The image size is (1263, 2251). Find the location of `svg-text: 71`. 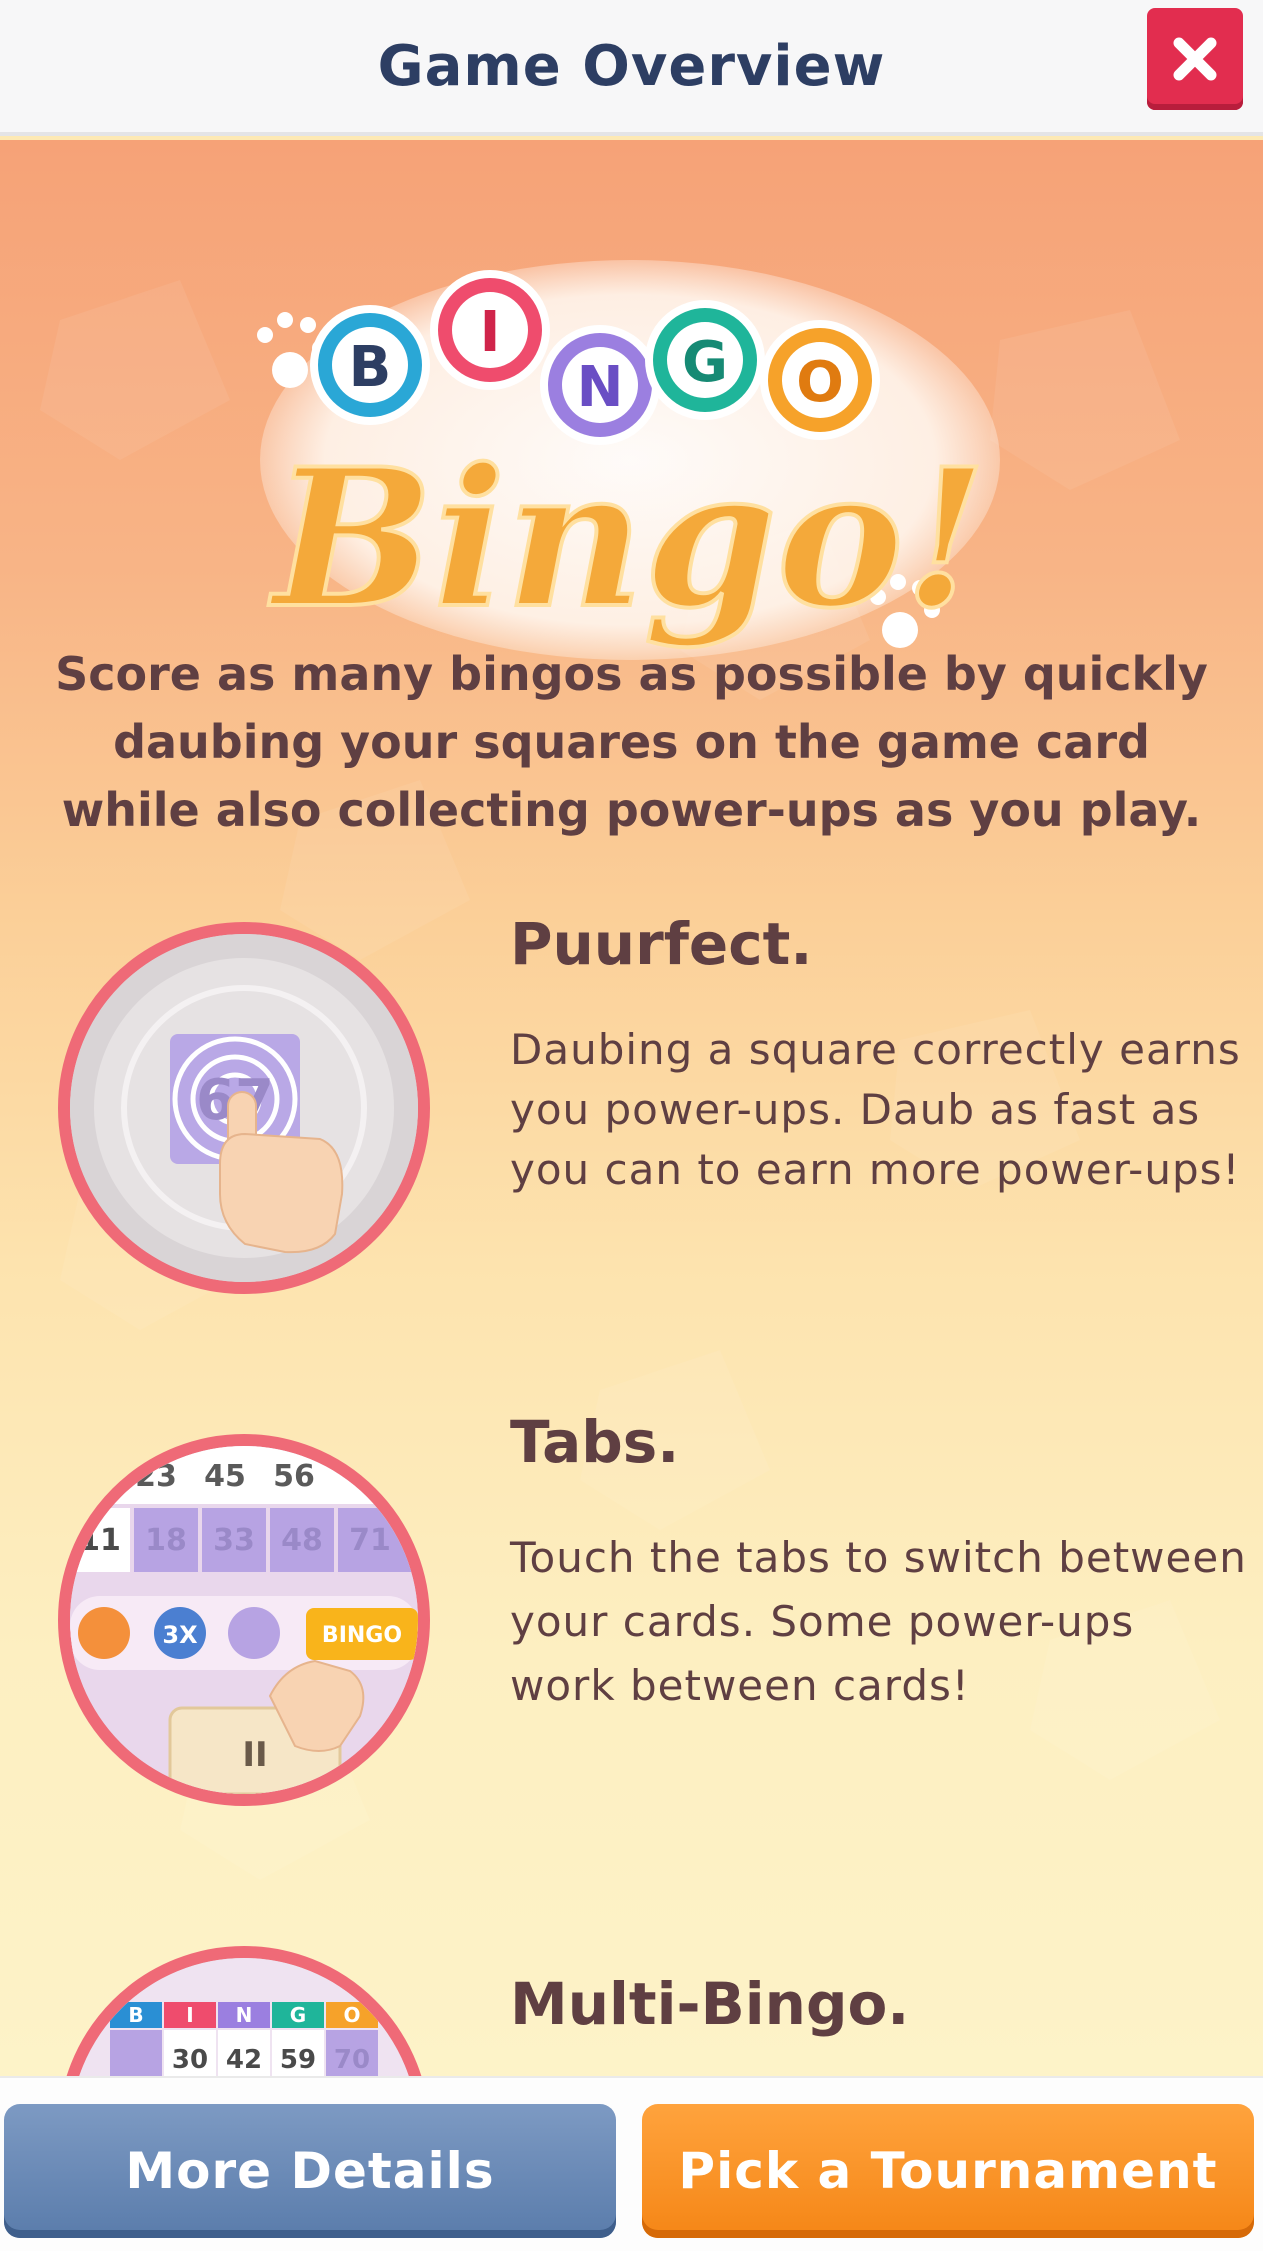

svg-text: 71 is located at coordinates (370, 1540).